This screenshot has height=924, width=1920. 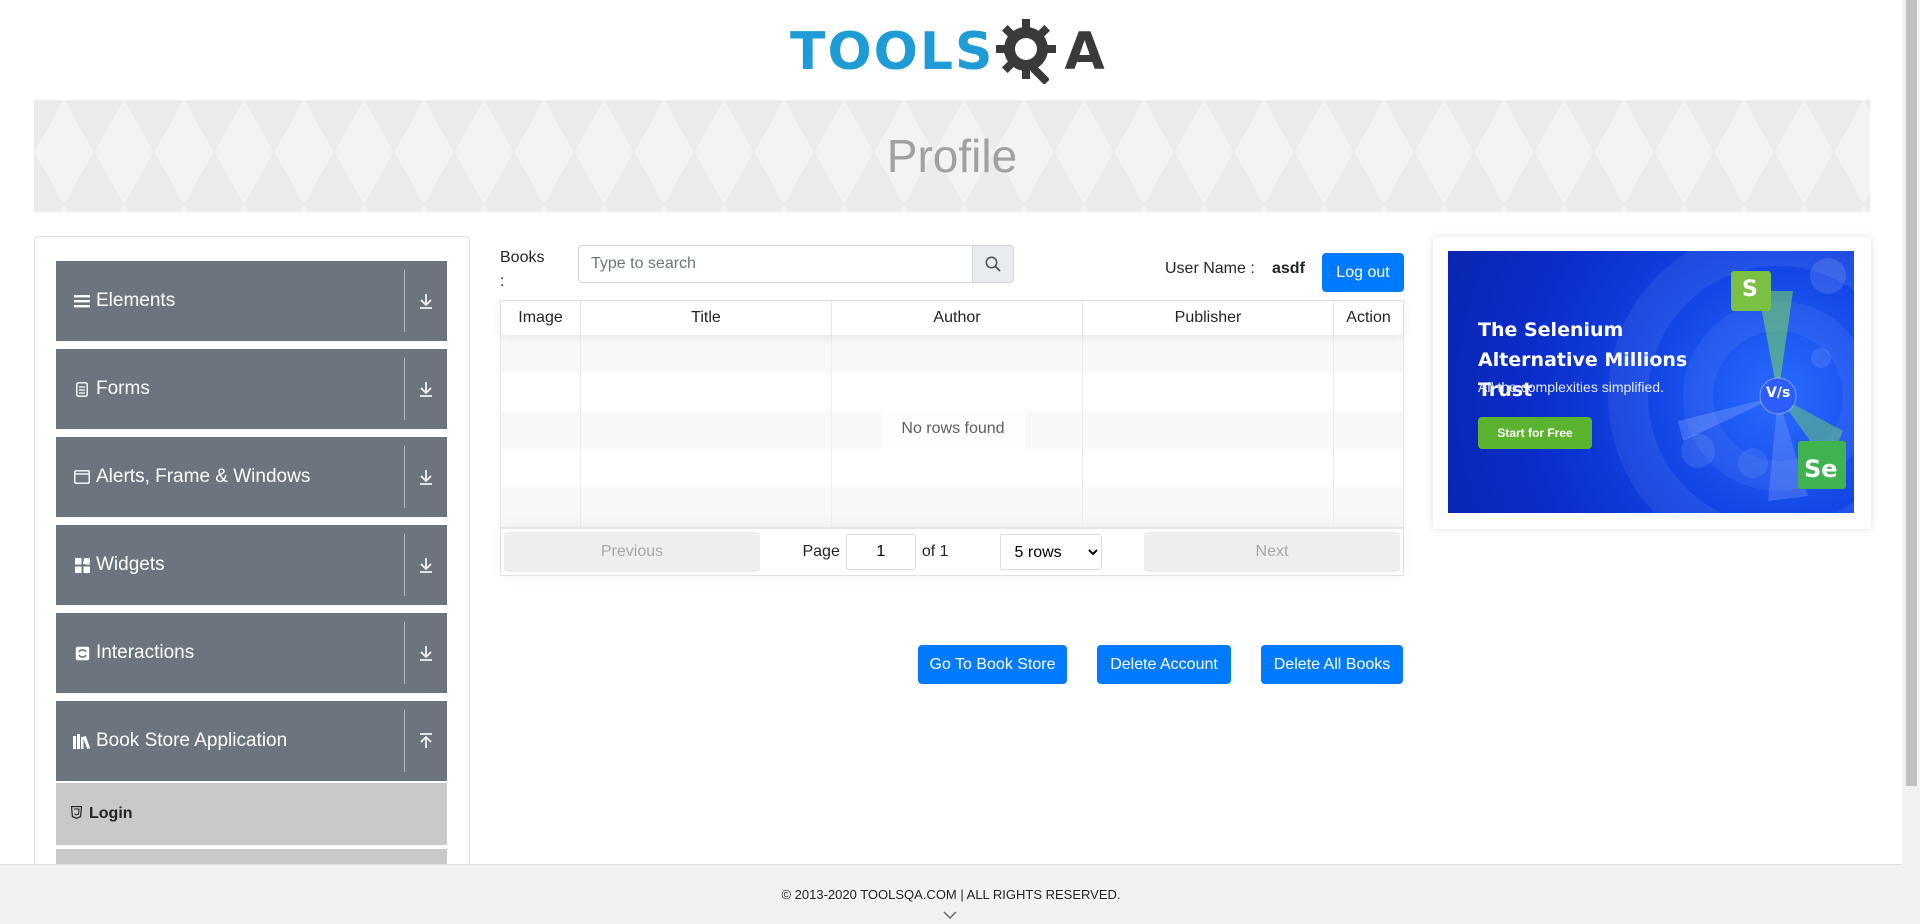 What do you see at coordinates (82, 653) in the screenshot?
I see `interaction-icon` at bounding box center [82, 653].